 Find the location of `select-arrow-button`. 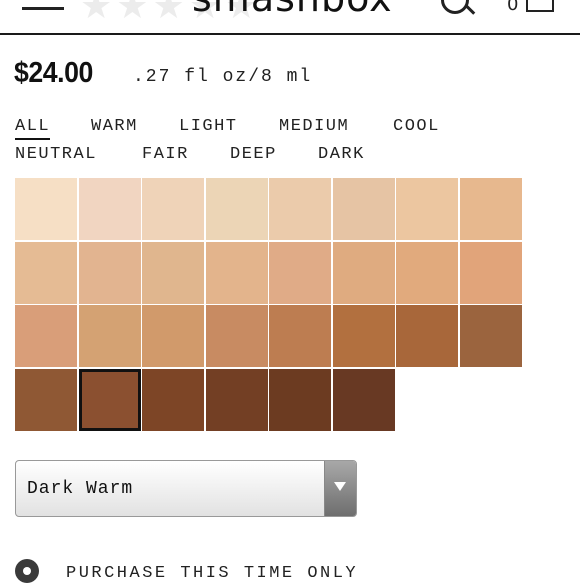

select-arrow-button is located at coordinates (340, 488).